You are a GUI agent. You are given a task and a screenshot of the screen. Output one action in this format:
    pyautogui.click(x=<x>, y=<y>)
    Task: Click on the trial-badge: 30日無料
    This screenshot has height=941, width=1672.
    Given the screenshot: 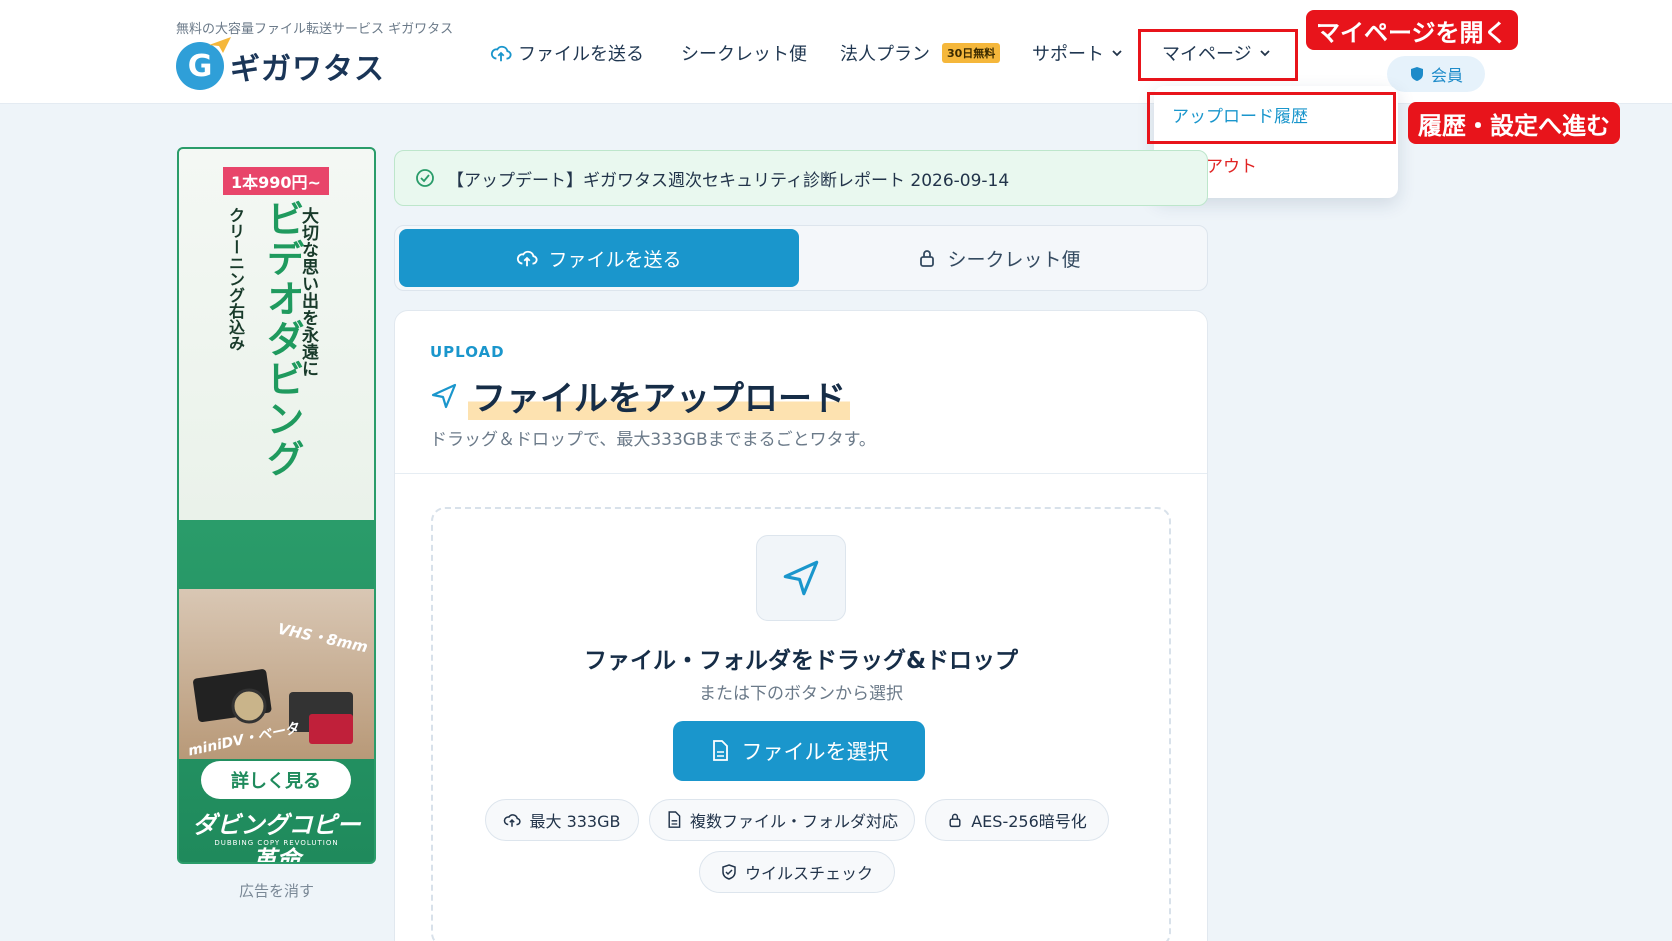 What is the action you would take?
    pyautogui.click(x=971, y=53)
    